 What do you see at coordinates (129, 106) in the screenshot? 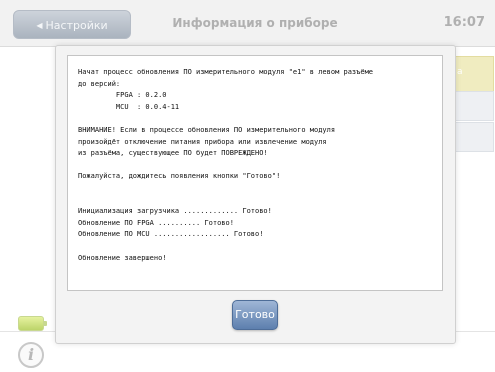
I see `log-line: MCU : 0.0.4-11` at bounding box center [129, 106].